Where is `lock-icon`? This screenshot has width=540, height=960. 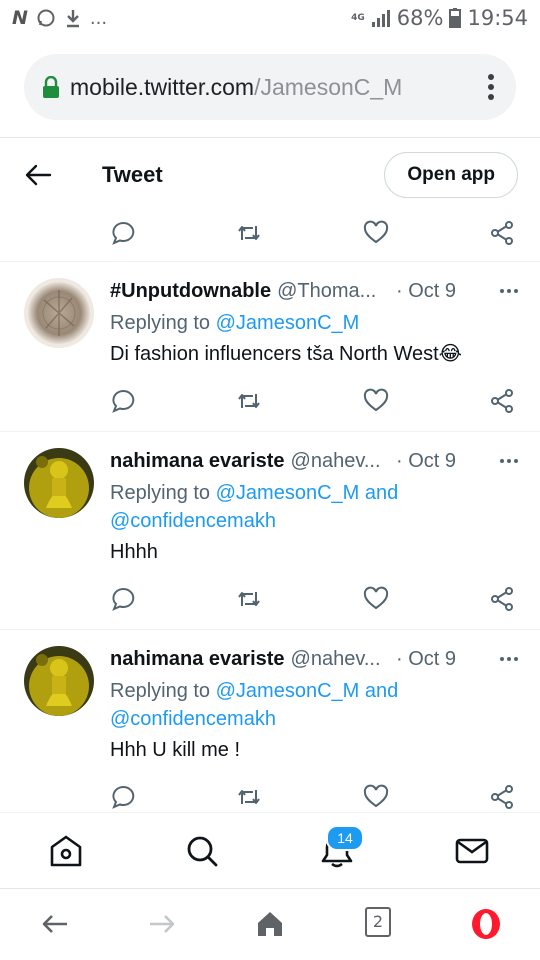
lock-icon is located at coordinates (51, 87).